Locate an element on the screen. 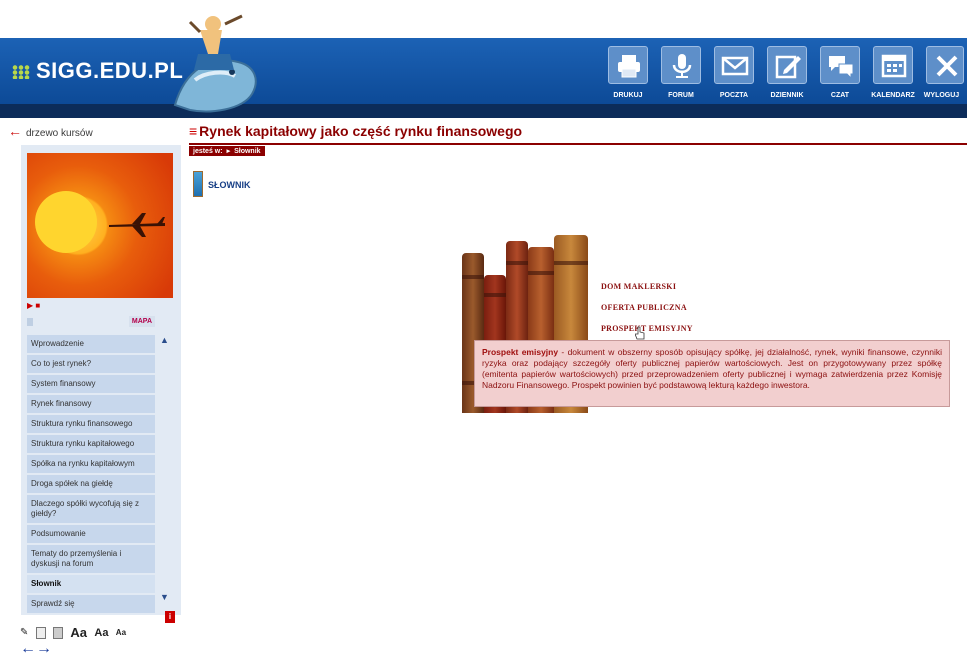  microphone-icon is located at coordinates (682, 66).